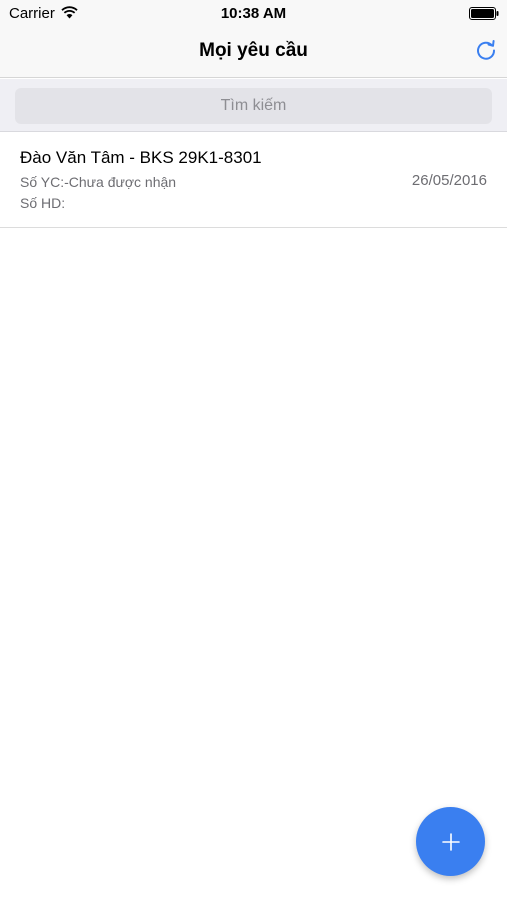 This screenshot has width=507, height=900. What do you see at coordinates (484, 13) in the screenshot?
I see `battery-icon` at bounding box center [484, 13].